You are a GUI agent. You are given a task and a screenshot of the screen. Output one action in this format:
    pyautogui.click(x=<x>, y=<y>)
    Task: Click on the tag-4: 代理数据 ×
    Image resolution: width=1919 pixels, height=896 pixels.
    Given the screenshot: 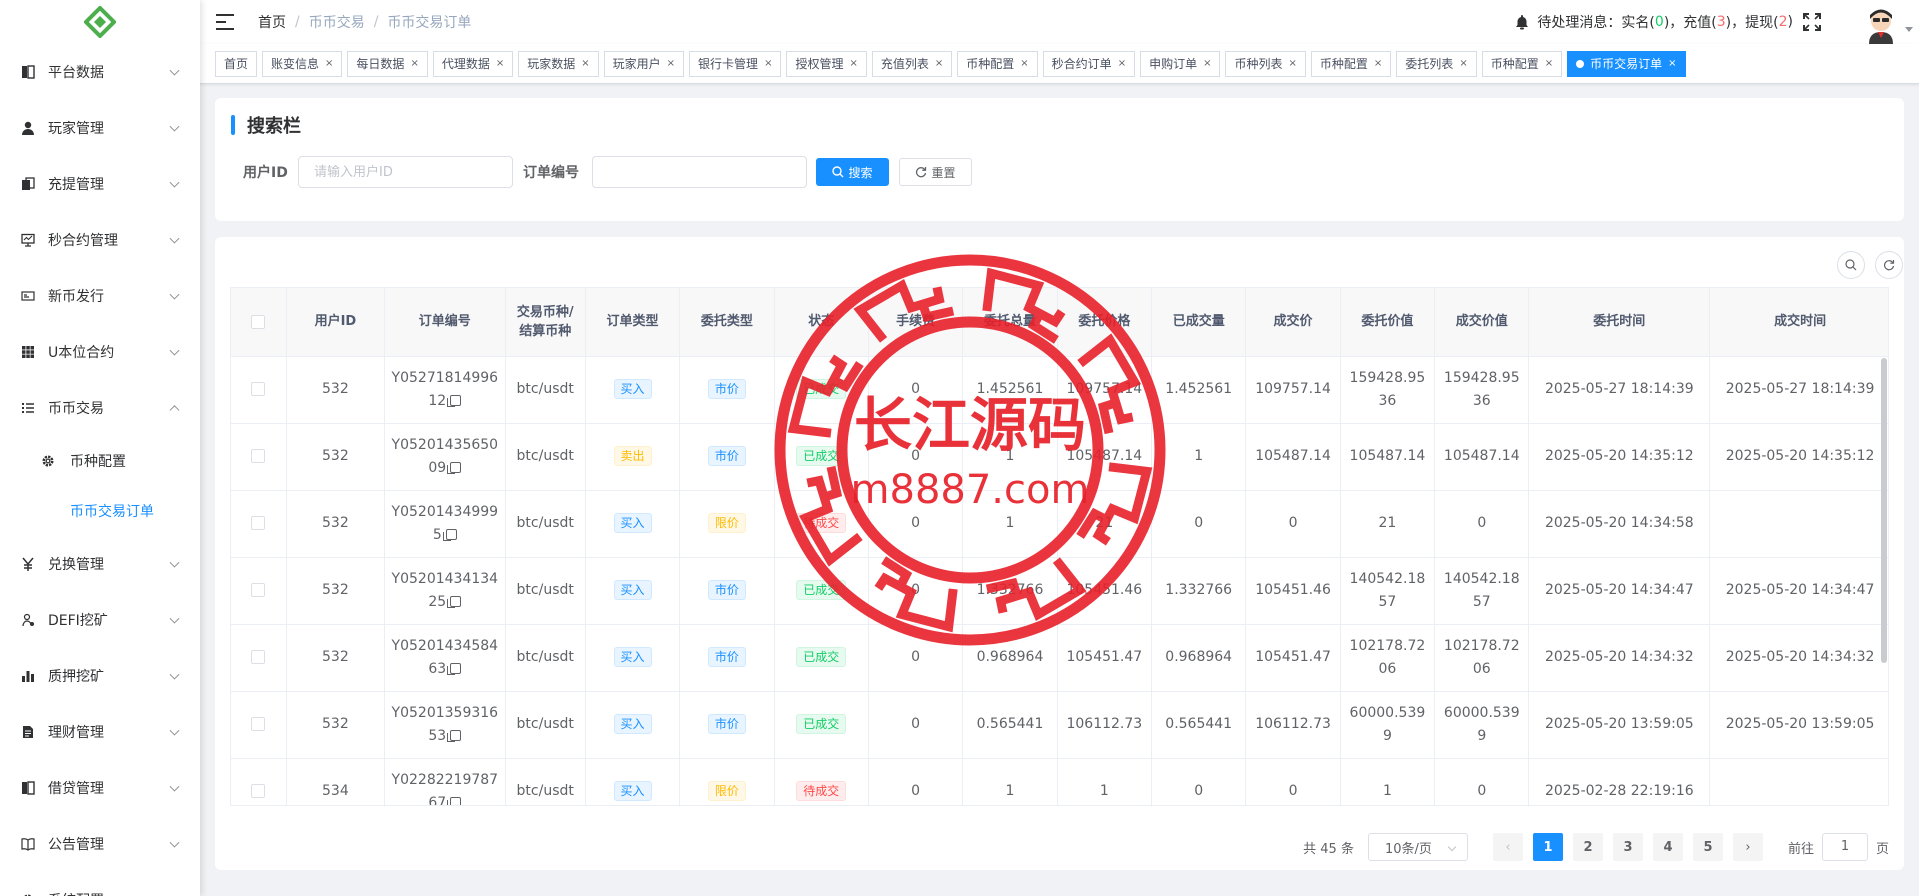 What is the action you would take?
    pyautogui.click(x=473, y=63)
    